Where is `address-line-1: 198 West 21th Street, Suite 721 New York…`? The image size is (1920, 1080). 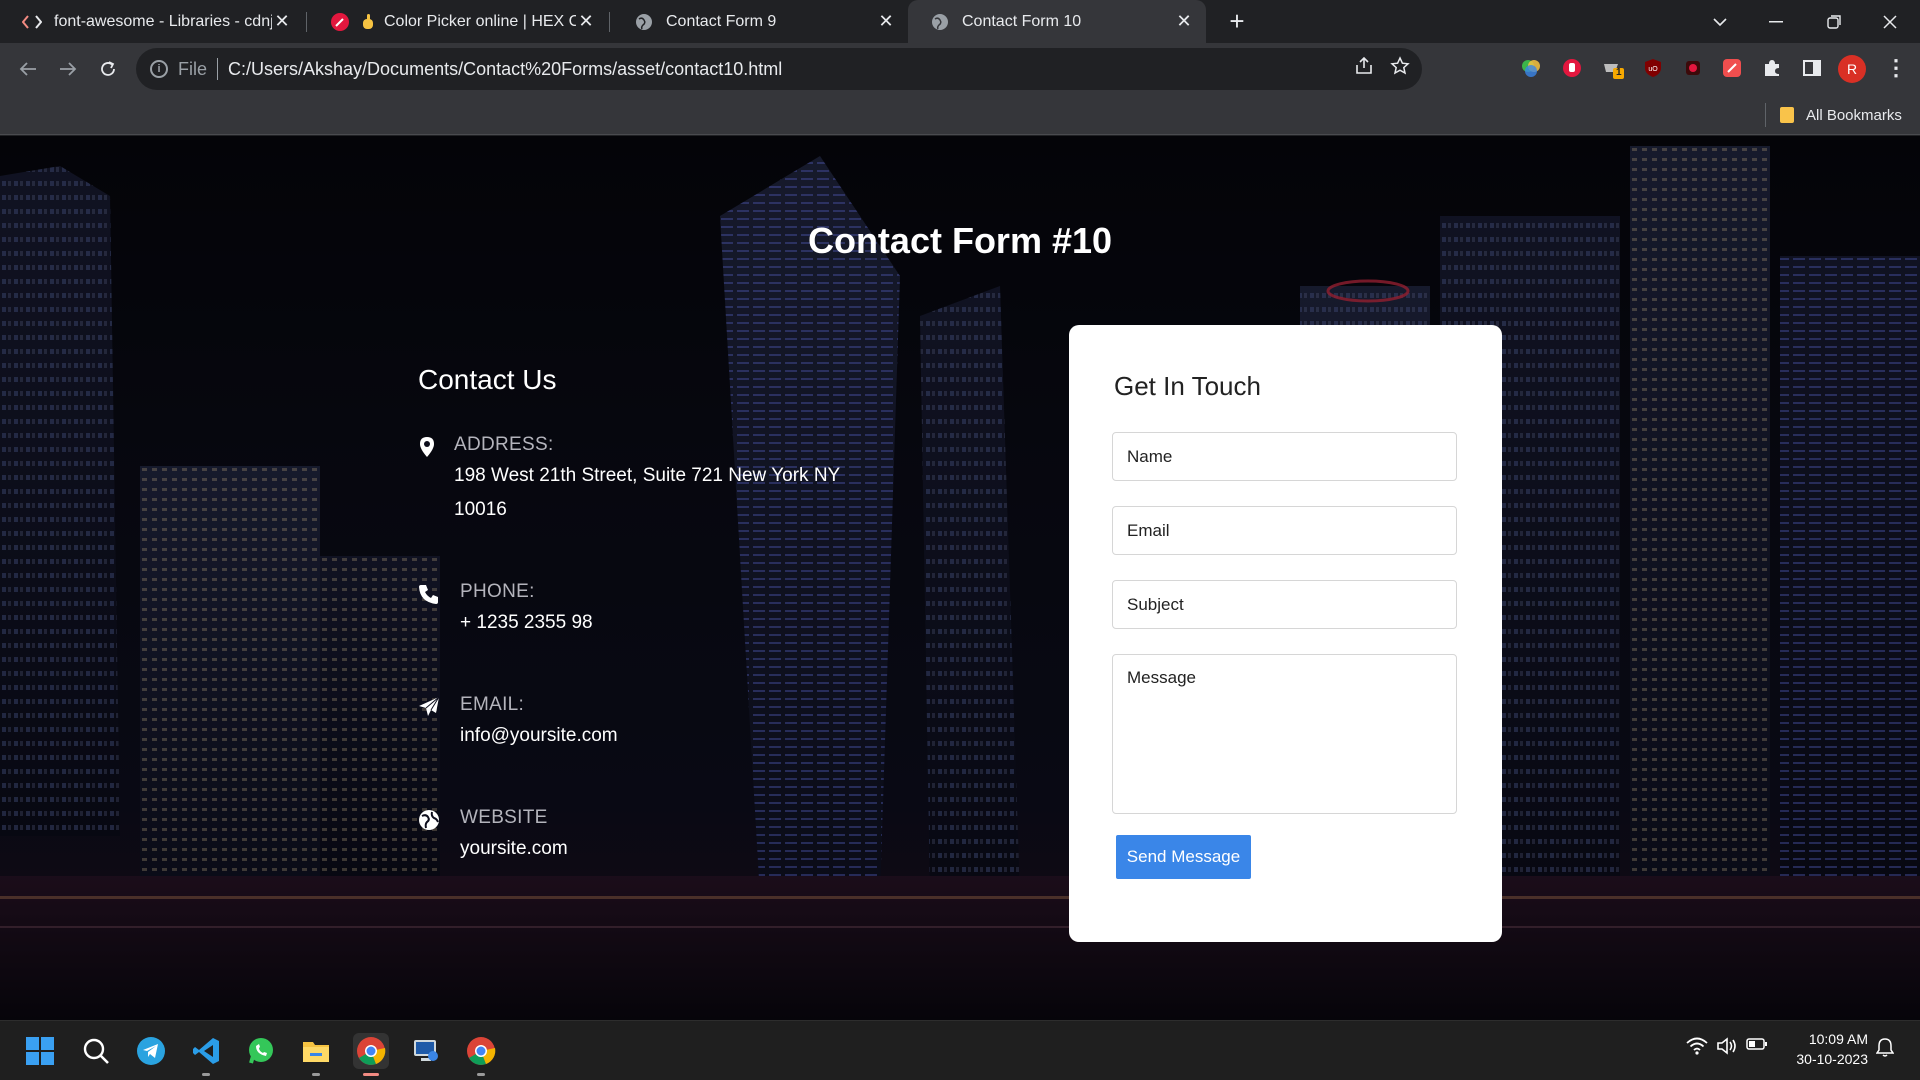 address-line-1: 198 West 21th Street, Suite 721 New York… is located at coordinates (647, 475).